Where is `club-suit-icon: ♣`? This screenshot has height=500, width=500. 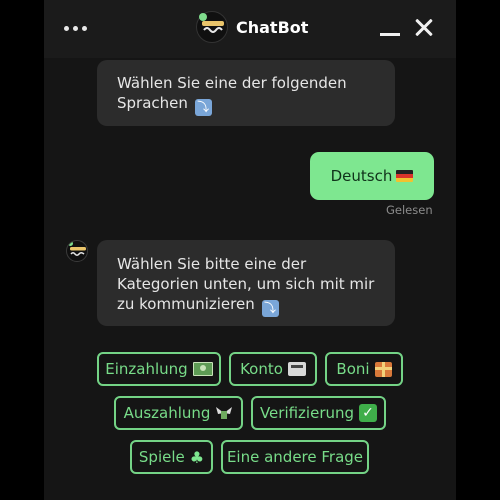 club-suit-icon: ♣ is located at coordinates (197, 457).